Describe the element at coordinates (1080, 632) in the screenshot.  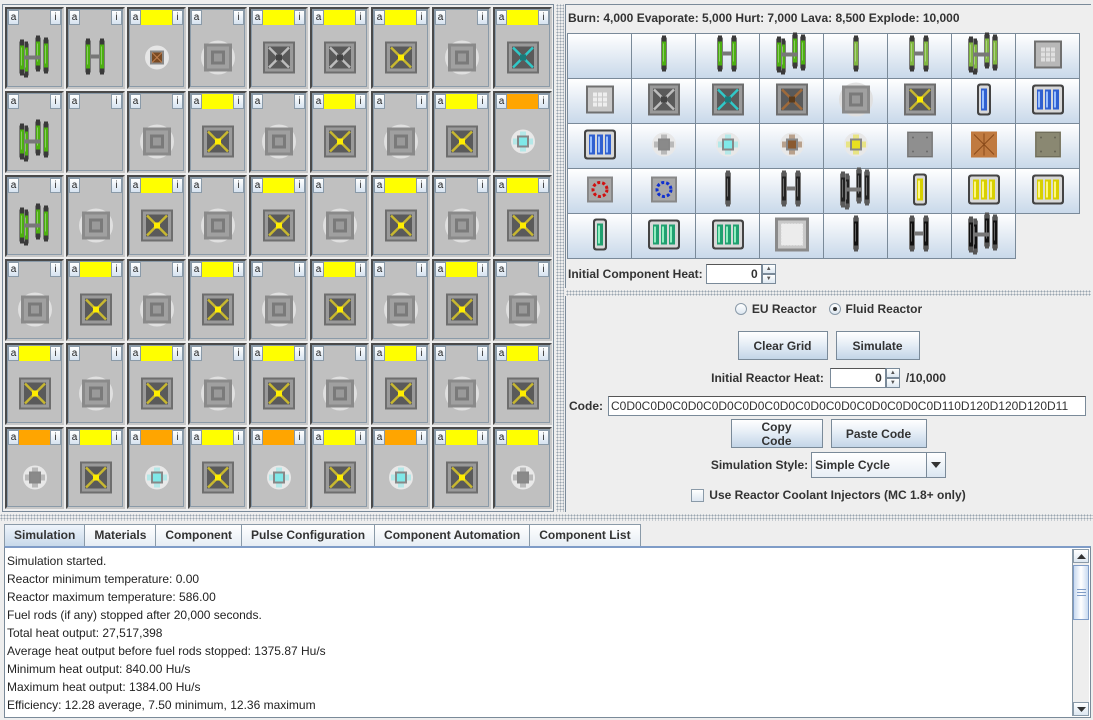
I see `vertical-scrollbar` at that location.